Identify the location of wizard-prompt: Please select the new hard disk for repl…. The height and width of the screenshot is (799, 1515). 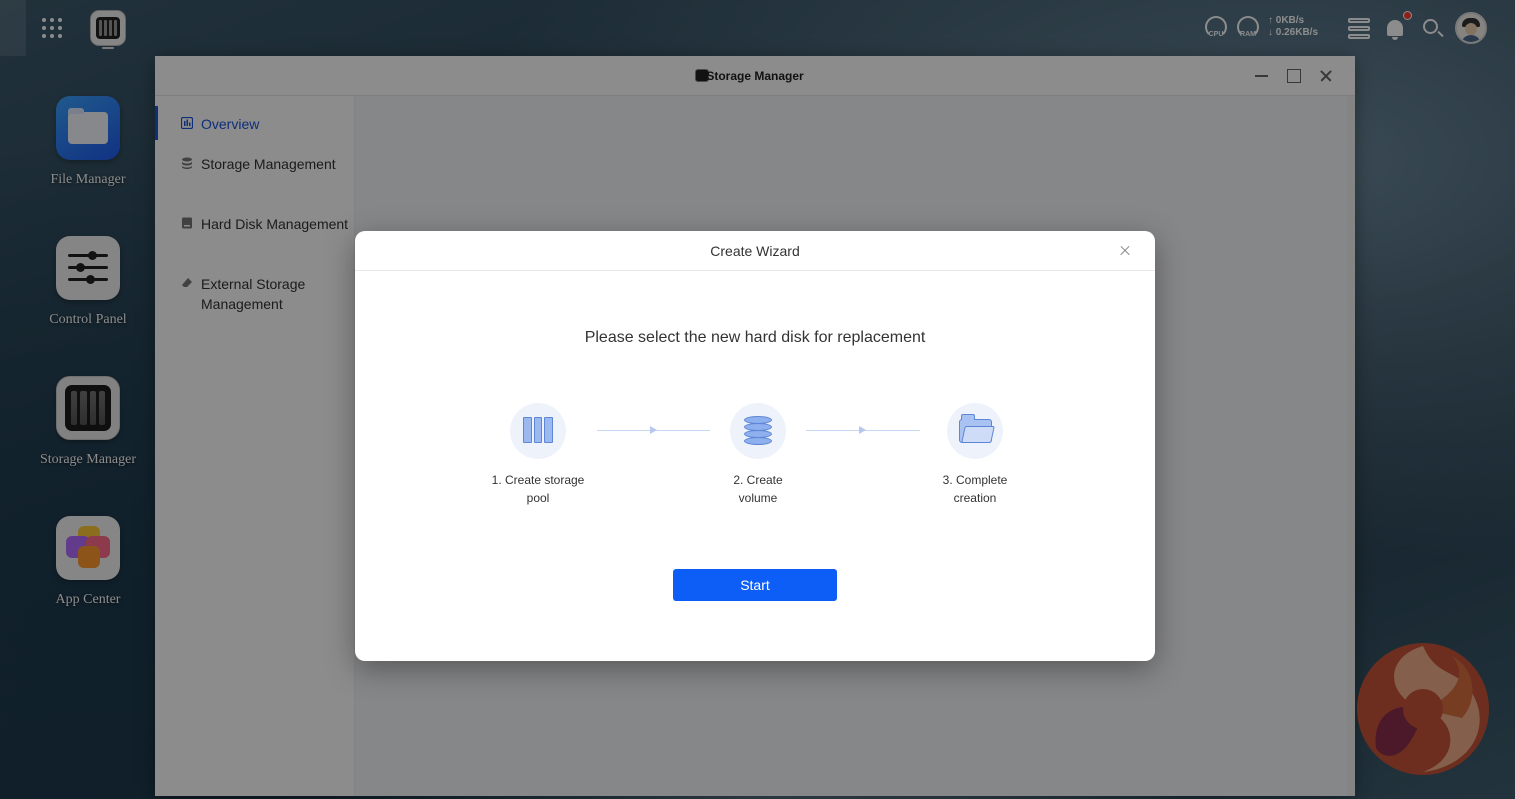
(755, 337).